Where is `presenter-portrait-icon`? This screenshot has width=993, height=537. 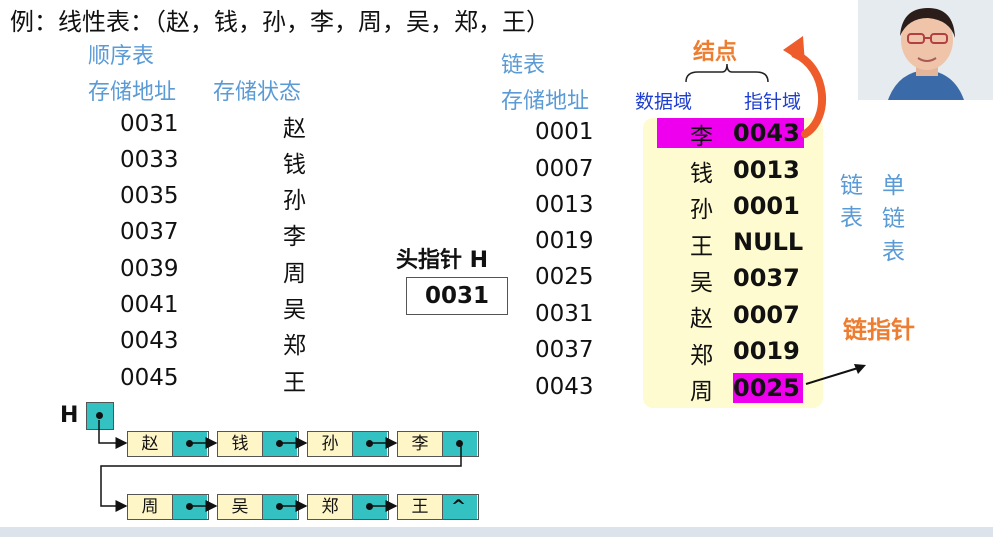 presenter-portrait-icon is located at coordinates (925, 50).